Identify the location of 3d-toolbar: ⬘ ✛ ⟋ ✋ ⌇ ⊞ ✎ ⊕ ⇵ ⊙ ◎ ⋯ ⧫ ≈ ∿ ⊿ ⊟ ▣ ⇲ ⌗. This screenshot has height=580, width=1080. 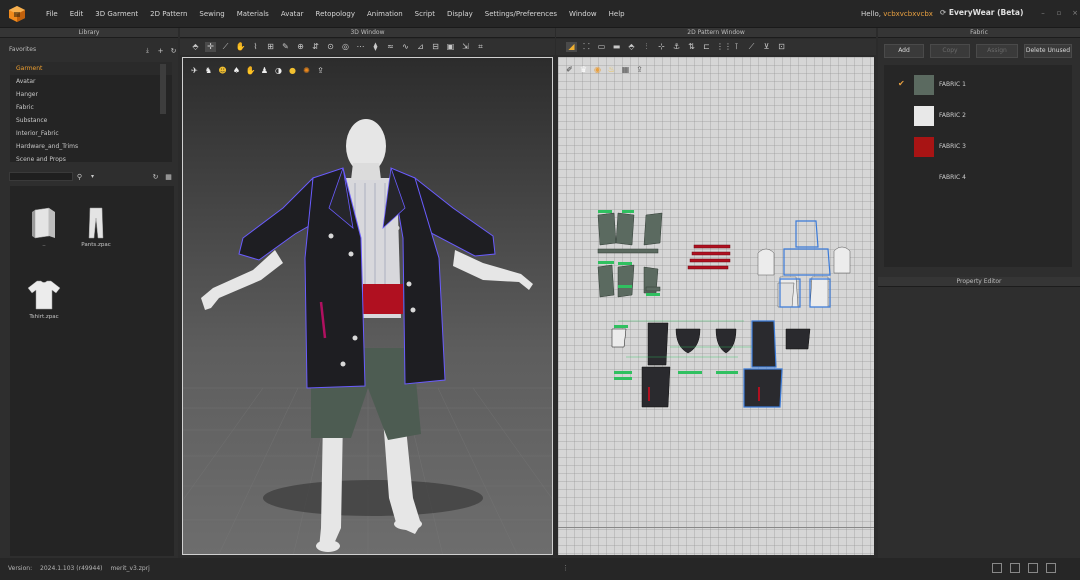
(338, 47).